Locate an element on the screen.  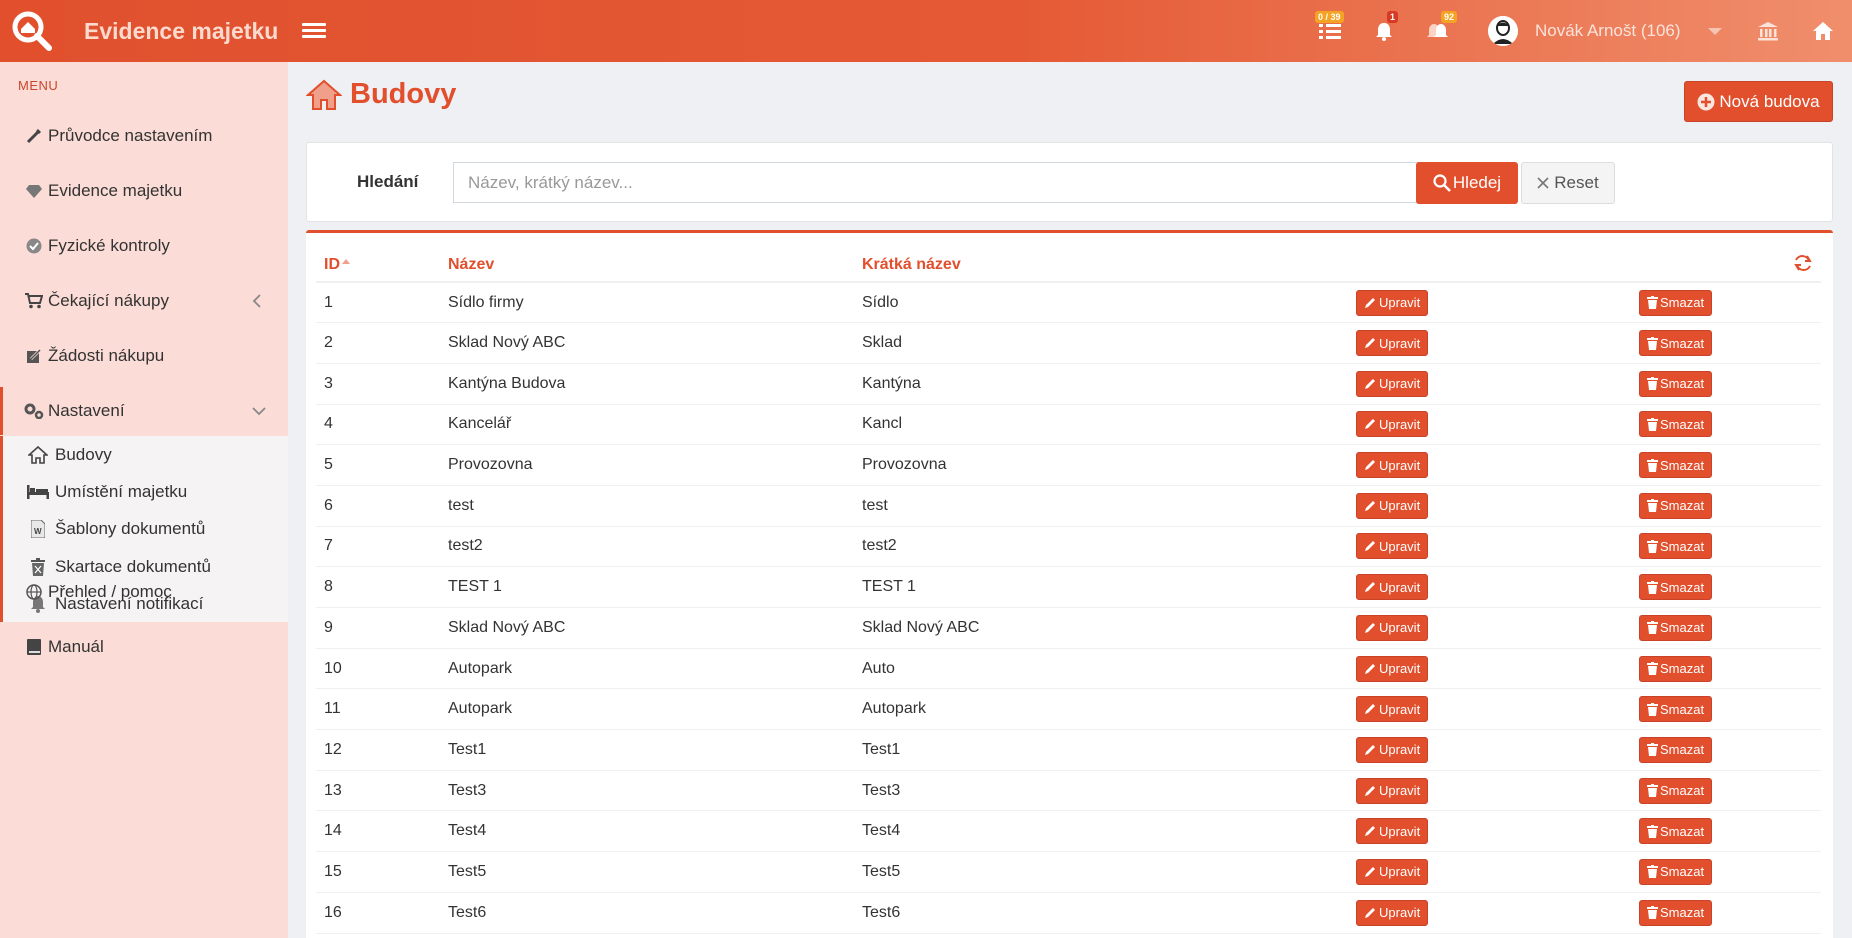
app-logo is located at coordinates (32, 31).